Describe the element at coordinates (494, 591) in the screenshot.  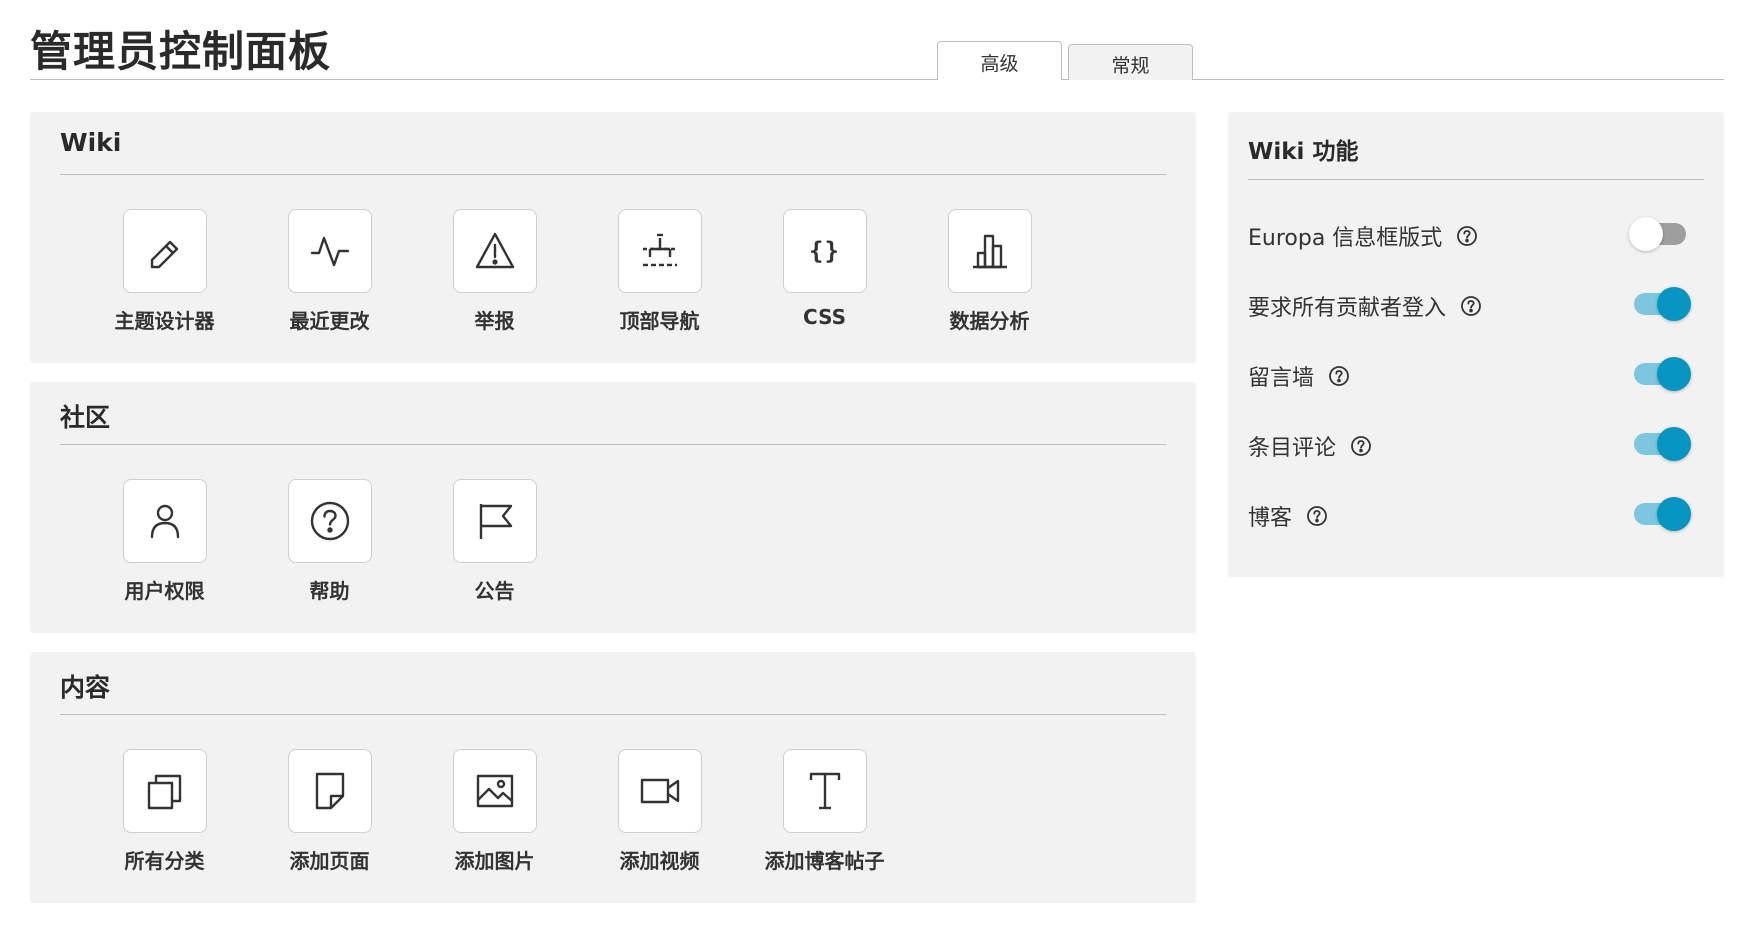
I see `tile-label: 公告` at that location.